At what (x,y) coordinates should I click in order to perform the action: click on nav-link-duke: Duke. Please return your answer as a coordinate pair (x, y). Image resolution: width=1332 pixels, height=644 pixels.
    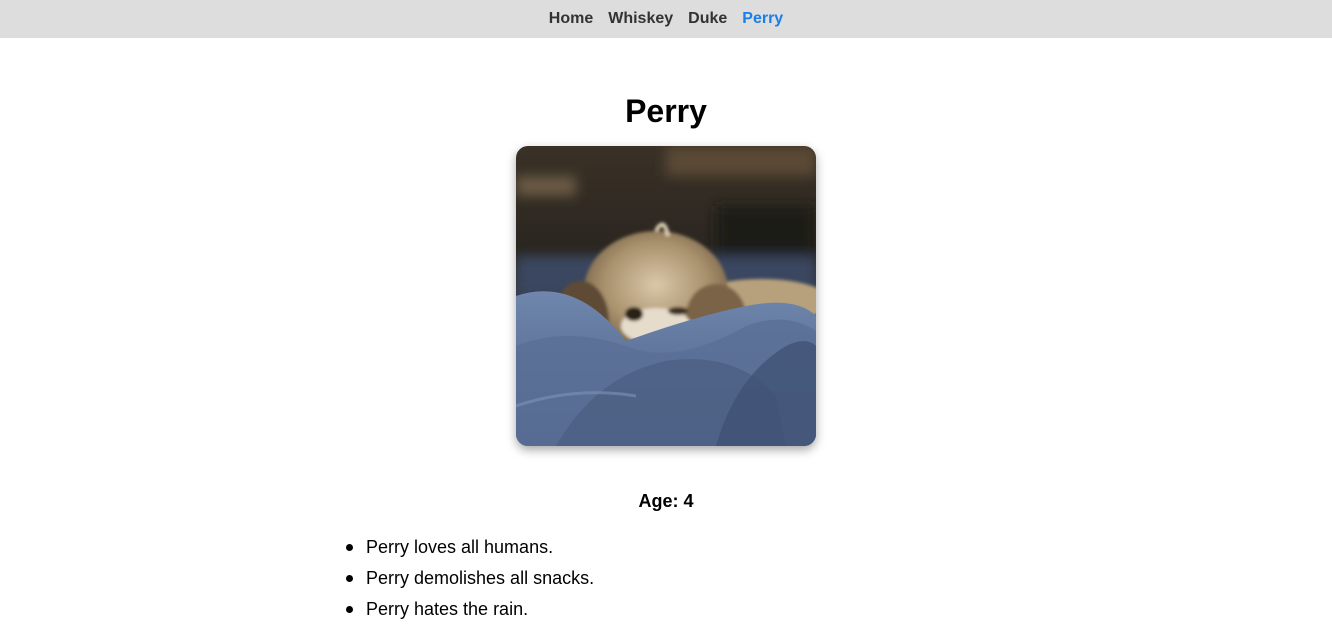
    Looking at the image, I should click on (707, 19).